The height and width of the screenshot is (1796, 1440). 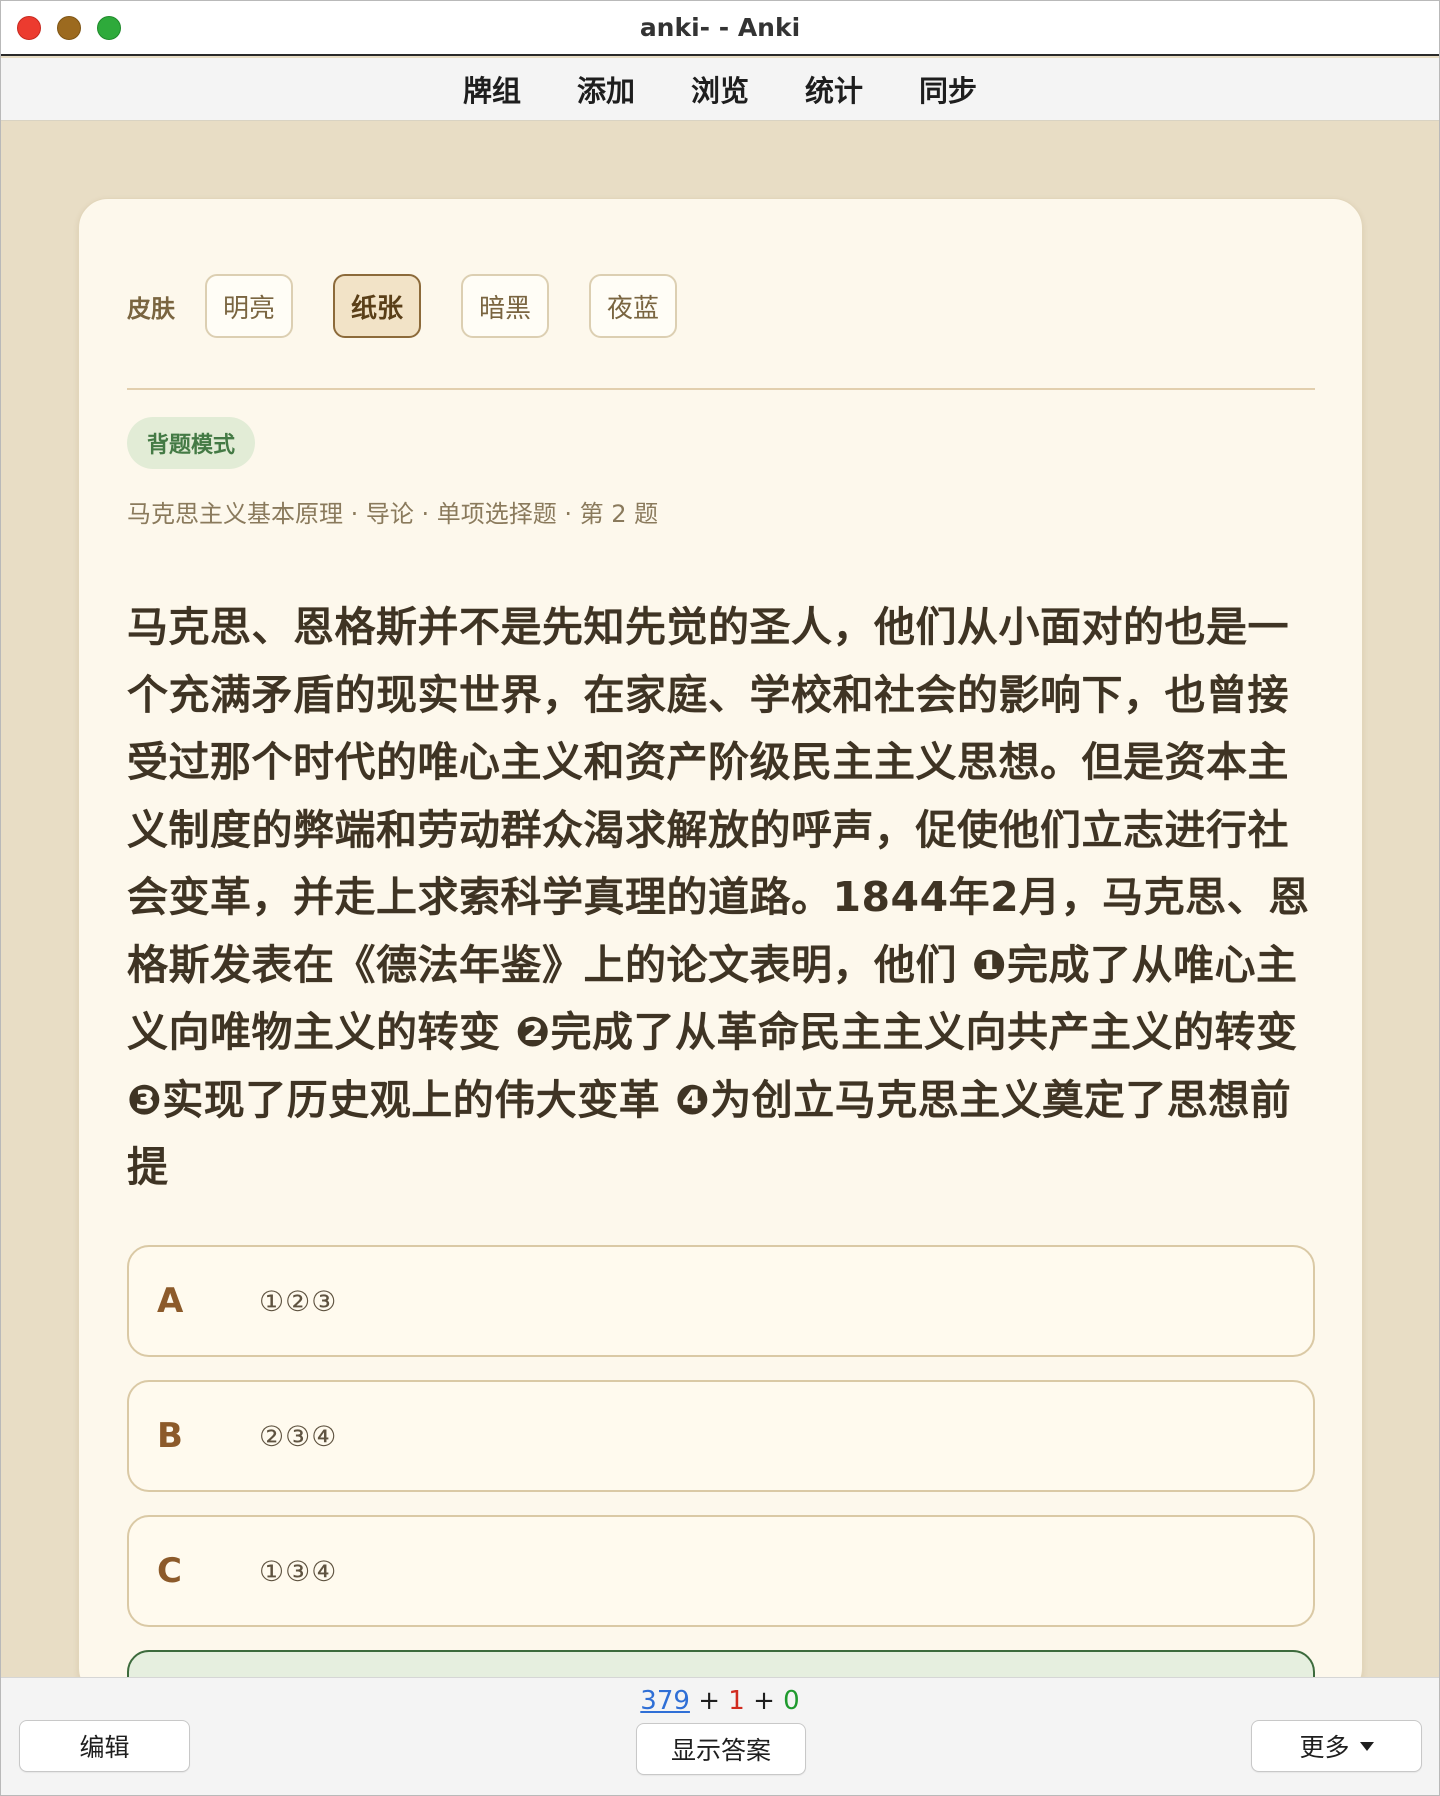 I want to click on toolbar-add: 添加, so click(x=606, y=89).